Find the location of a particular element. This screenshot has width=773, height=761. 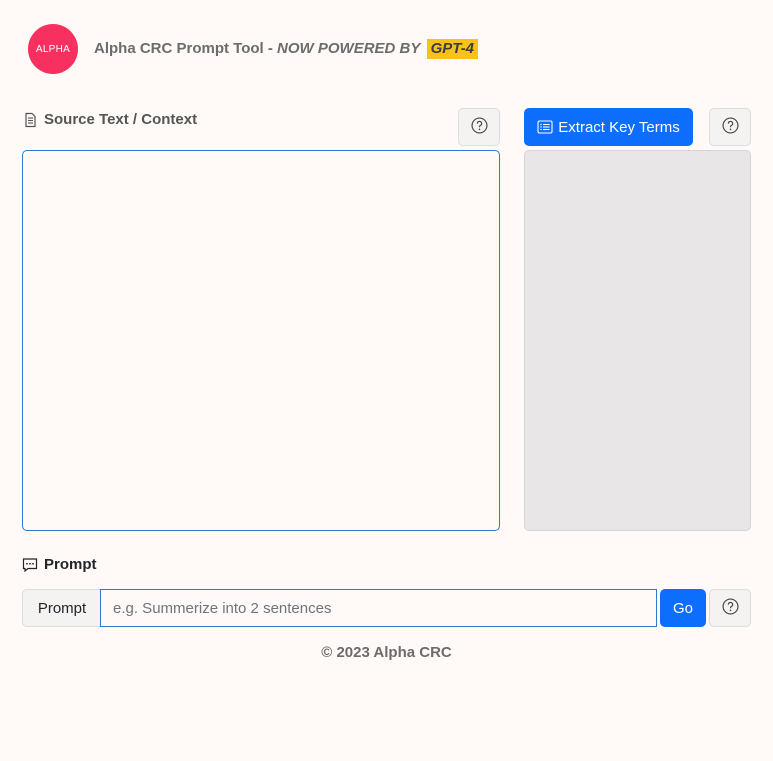

logo-text: ALPHA is located at coordinates (53, 49).